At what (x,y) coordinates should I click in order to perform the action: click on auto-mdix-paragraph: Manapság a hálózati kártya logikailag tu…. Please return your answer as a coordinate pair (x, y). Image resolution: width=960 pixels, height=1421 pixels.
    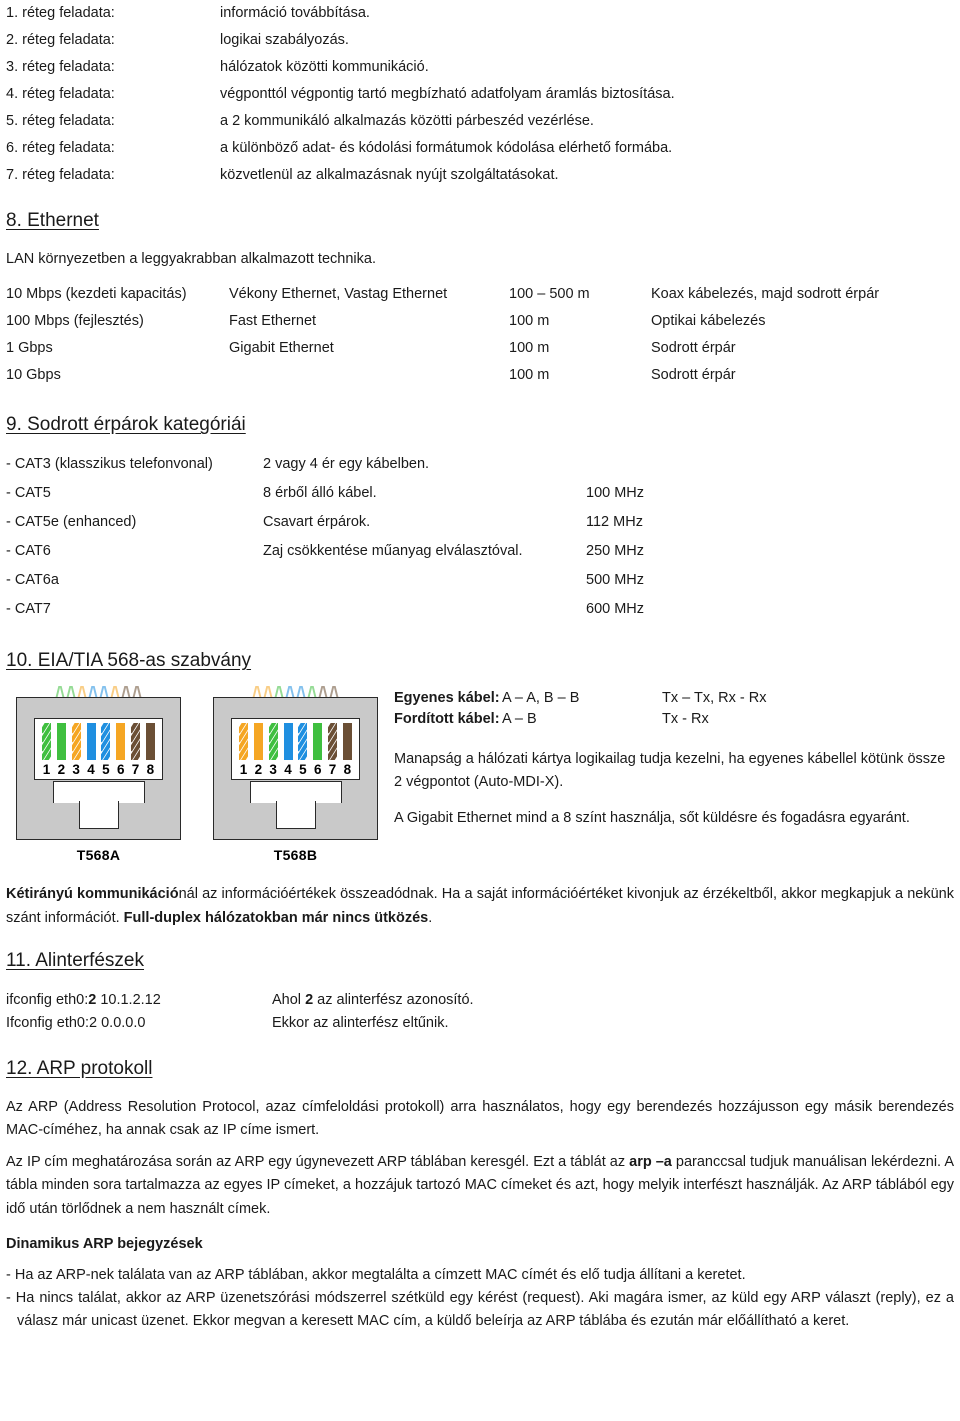
    Looking at the image, I should click on (670, 770).